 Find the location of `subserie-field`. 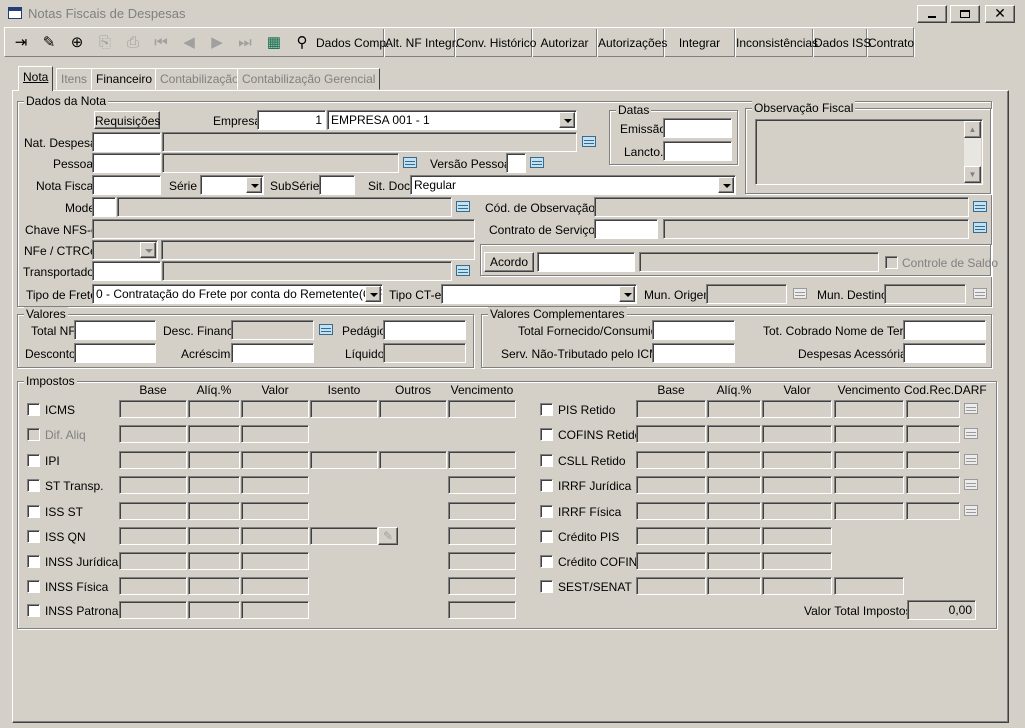

subserie-field is located at coordinates (337, 185).